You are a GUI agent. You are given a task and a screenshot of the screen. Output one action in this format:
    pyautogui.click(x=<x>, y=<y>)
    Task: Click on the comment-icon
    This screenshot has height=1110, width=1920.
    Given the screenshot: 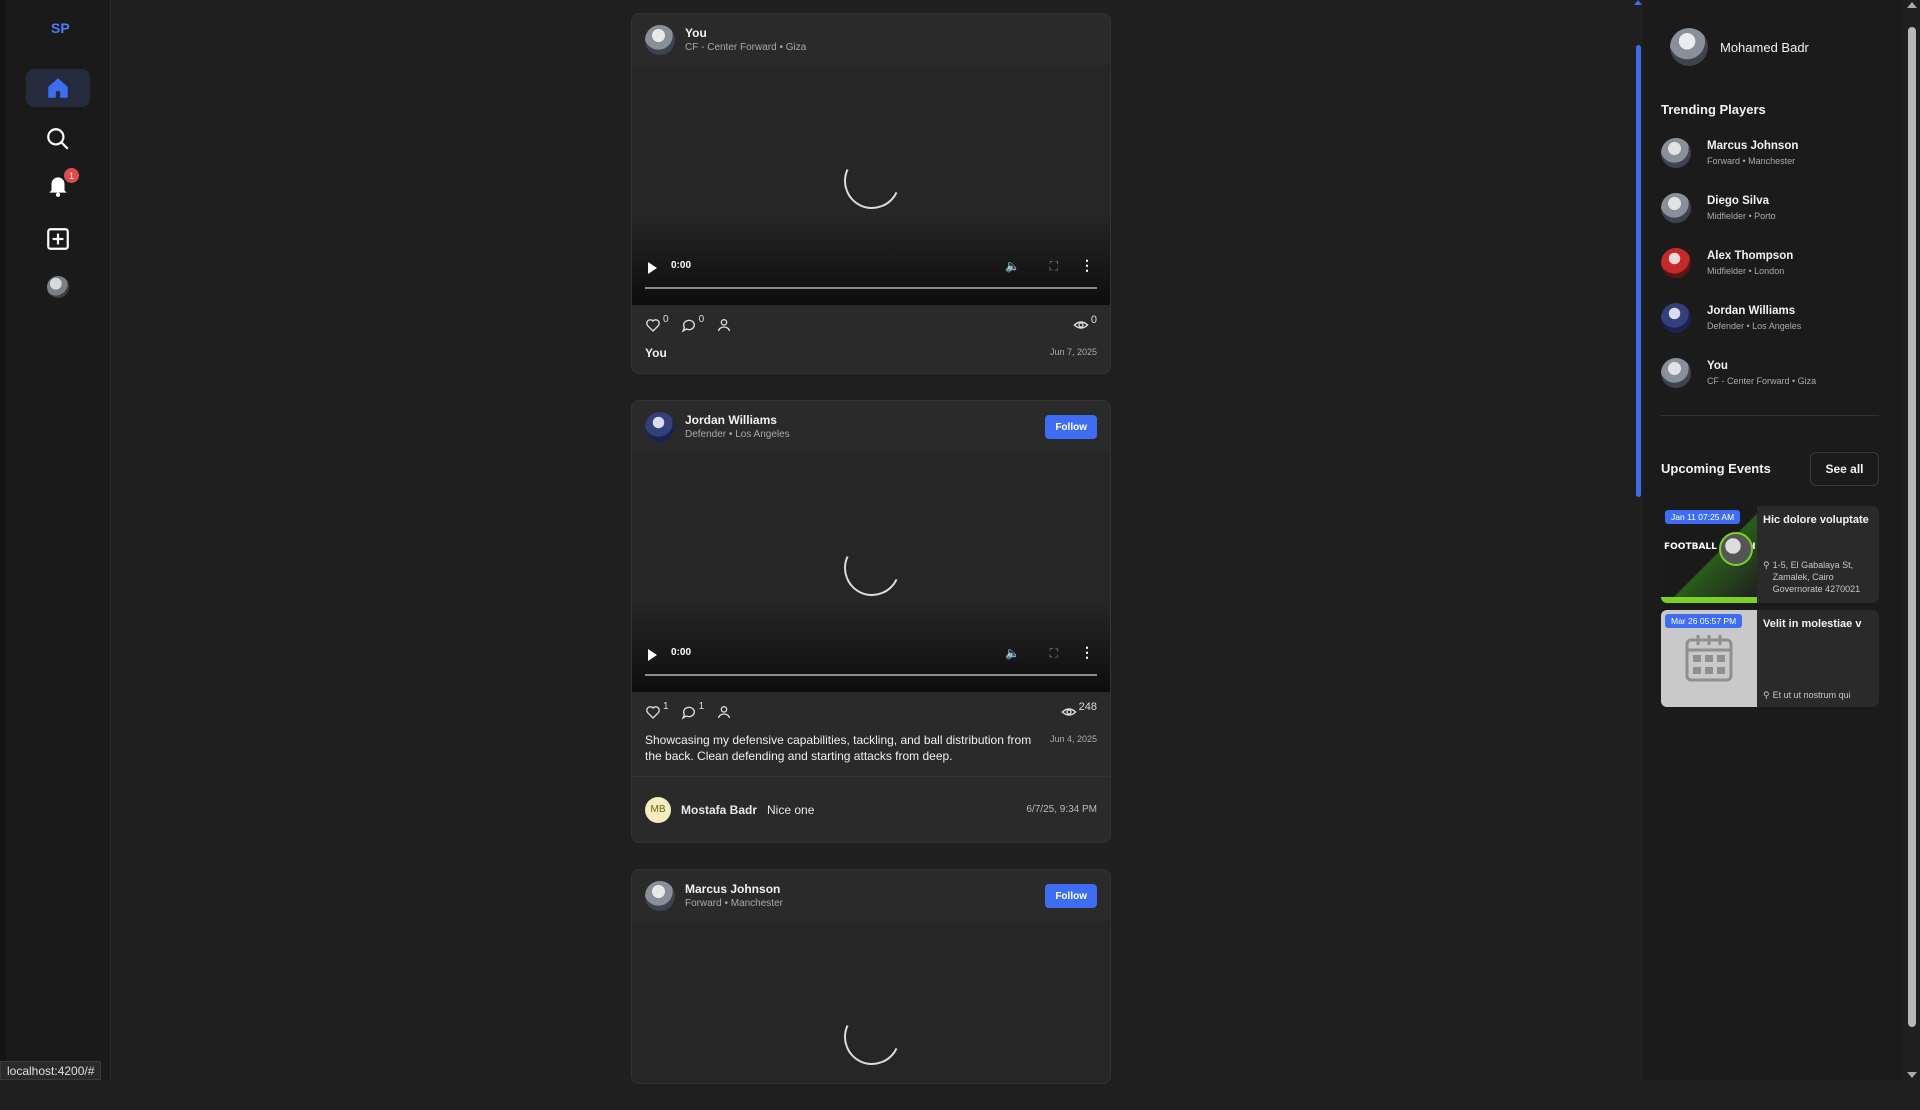 What is the action you would take?
    pyautogui.click(x=688, y=713)
    